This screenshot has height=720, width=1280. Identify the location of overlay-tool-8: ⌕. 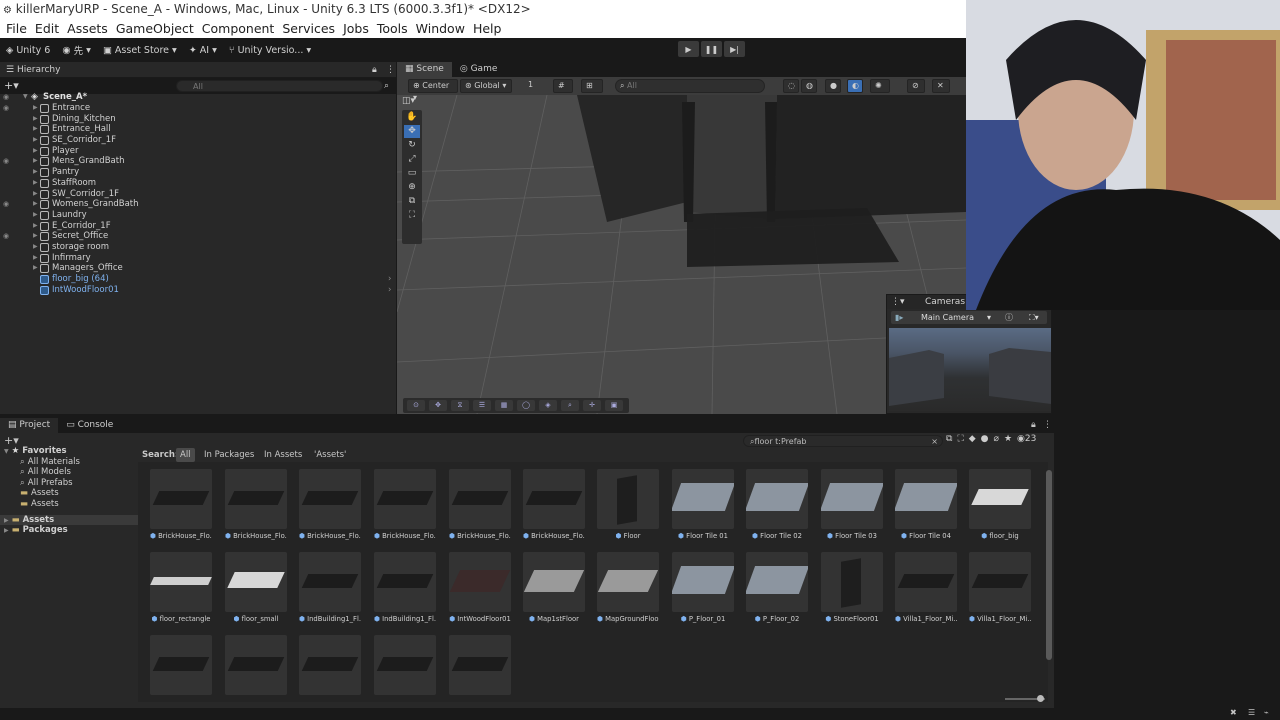
(570, 405).